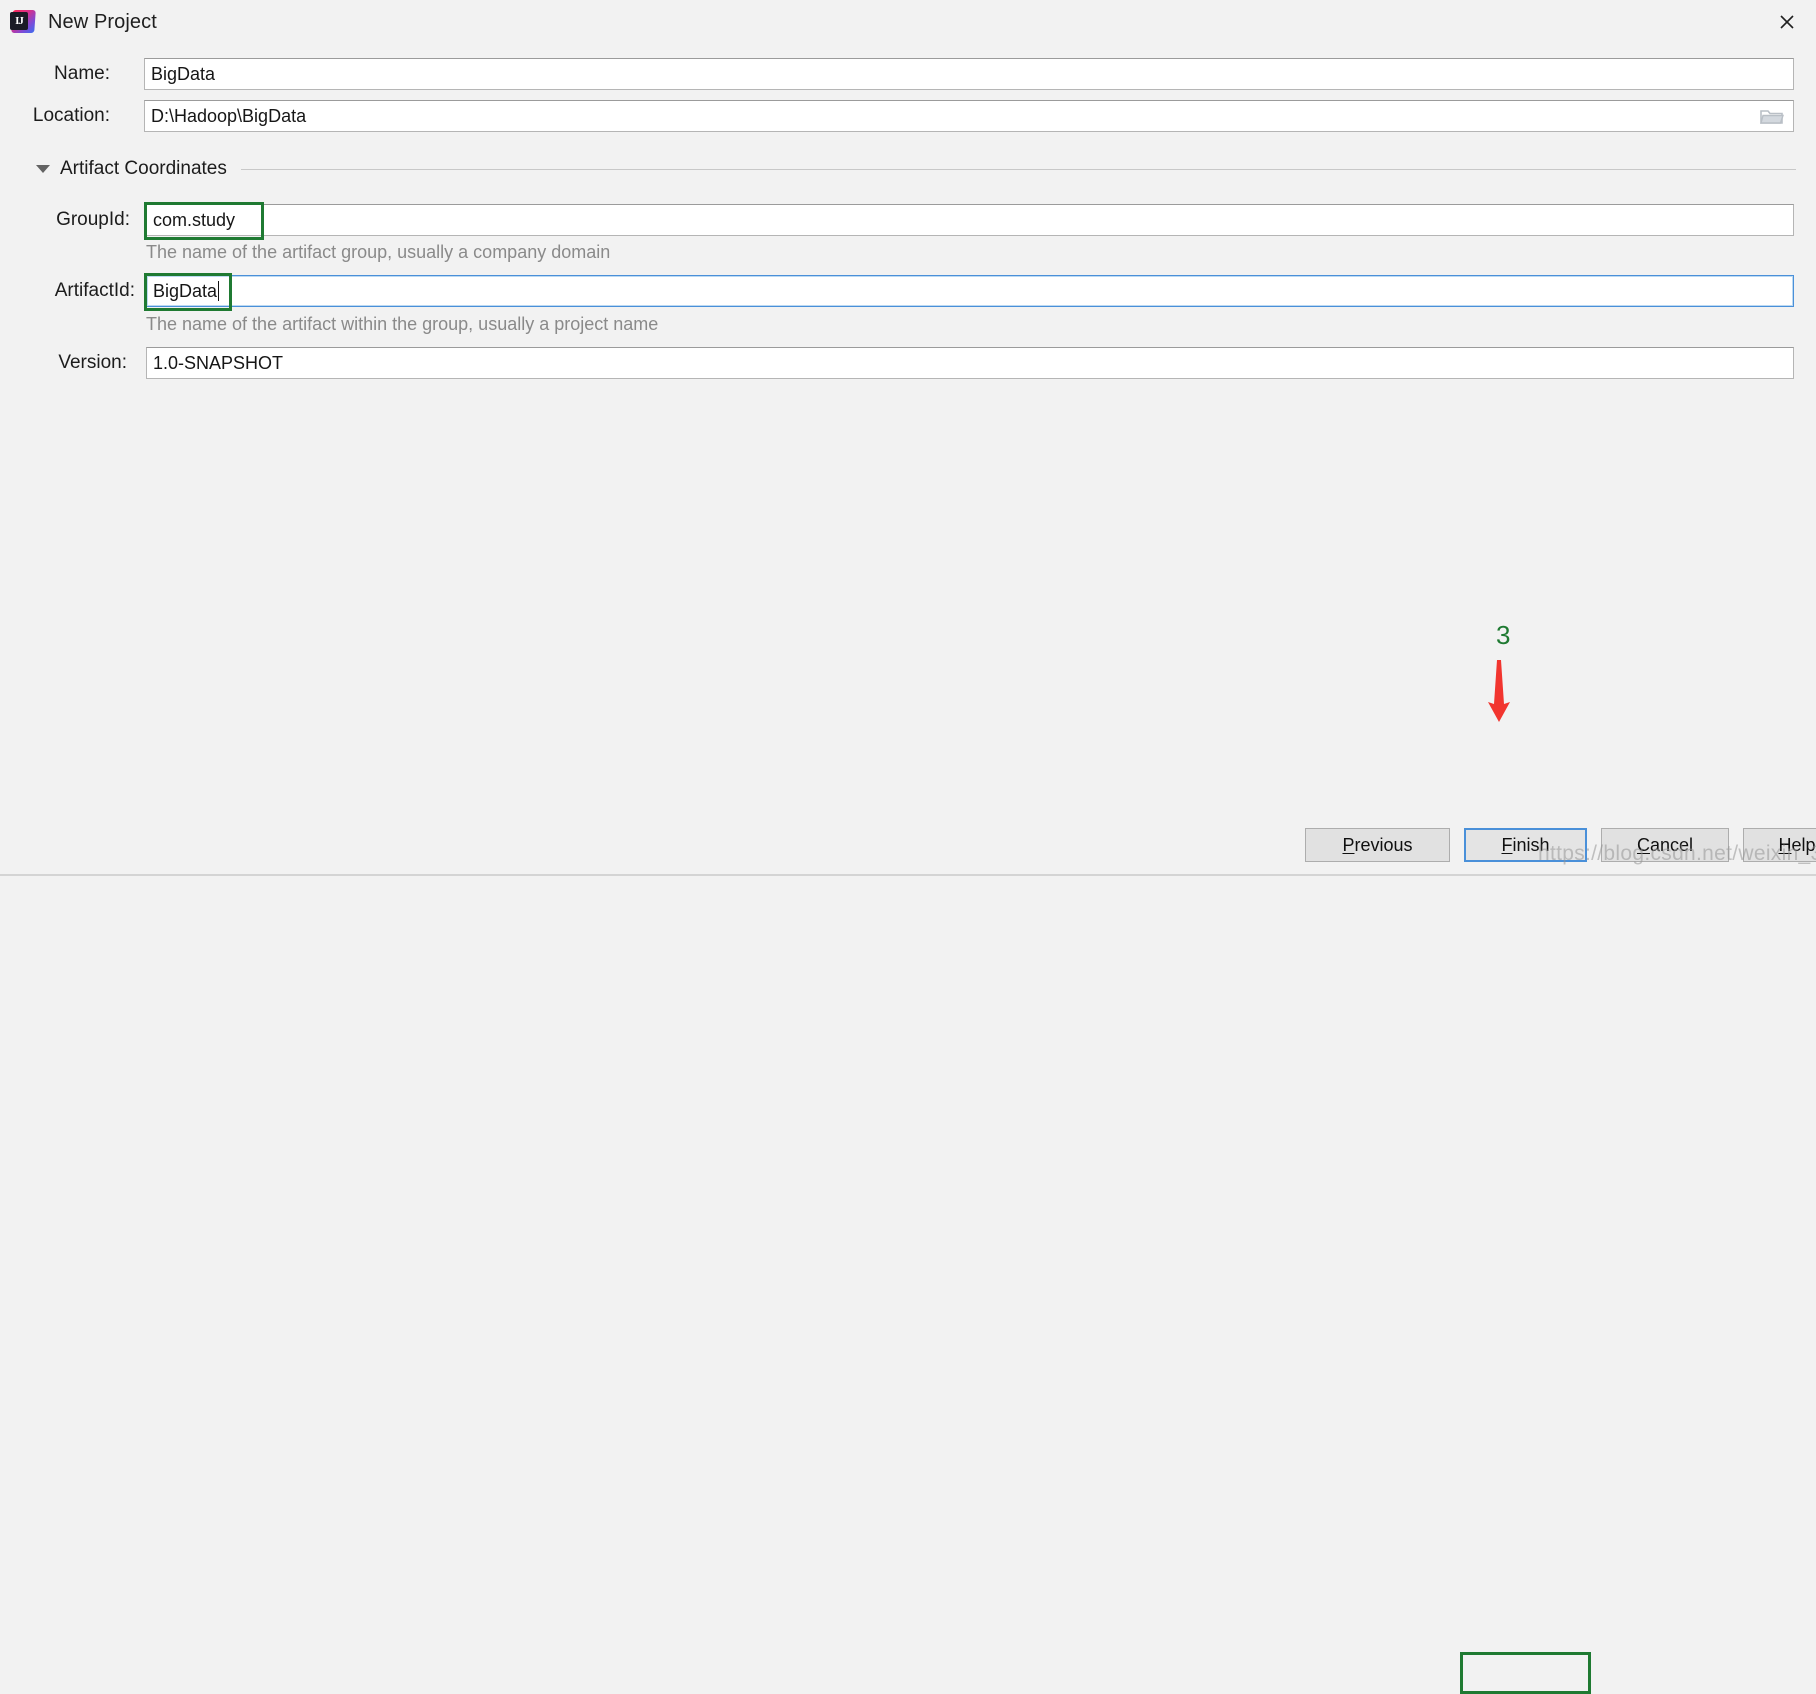 This screenshot has width=1816, height=1694. I want to click on name-label: Name:, so click(82, 73).